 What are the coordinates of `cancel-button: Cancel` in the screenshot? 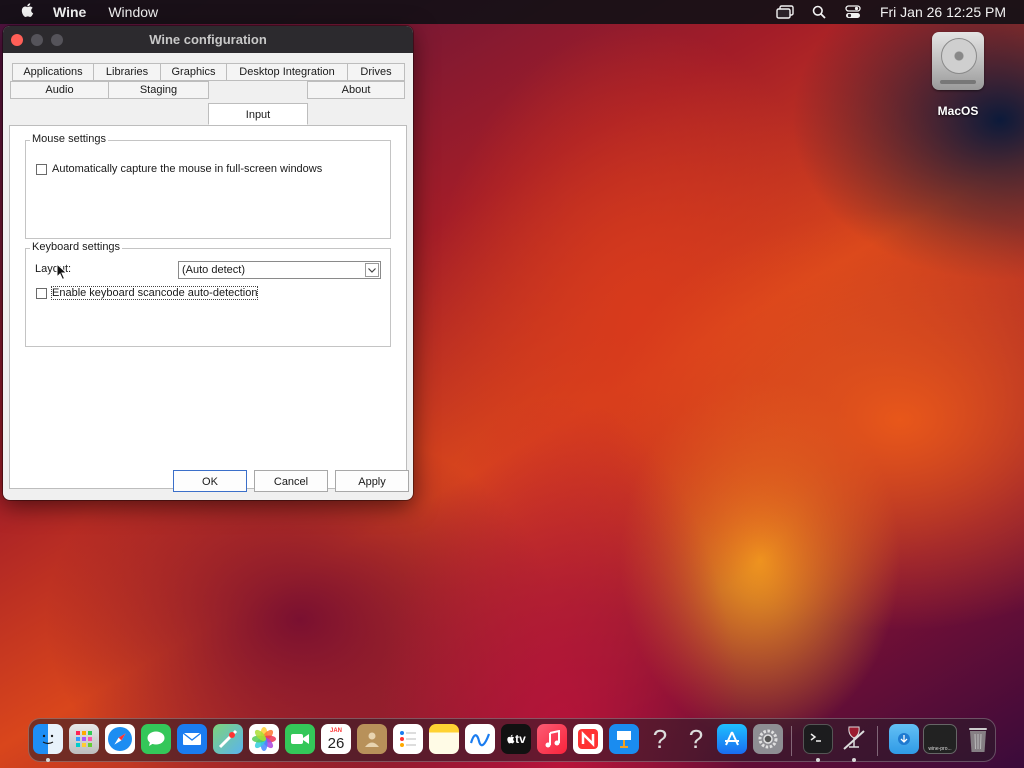 It's located at (291, 481).